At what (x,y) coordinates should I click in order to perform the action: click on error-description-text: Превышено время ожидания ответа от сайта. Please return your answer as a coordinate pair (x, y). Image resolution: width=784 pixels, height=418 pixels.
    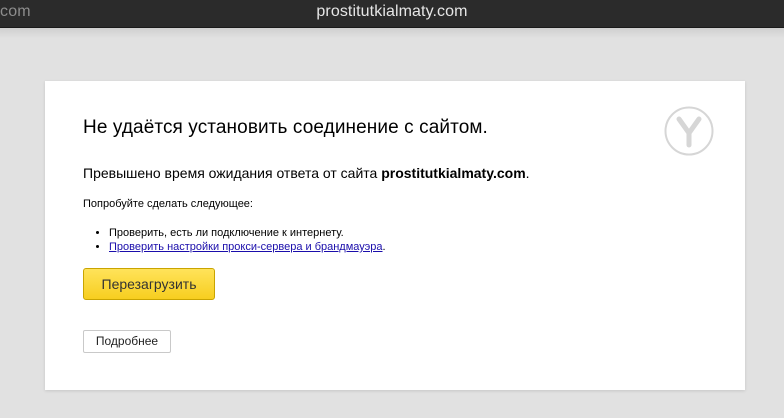
    Looking at the image, I should click on (232, 173).